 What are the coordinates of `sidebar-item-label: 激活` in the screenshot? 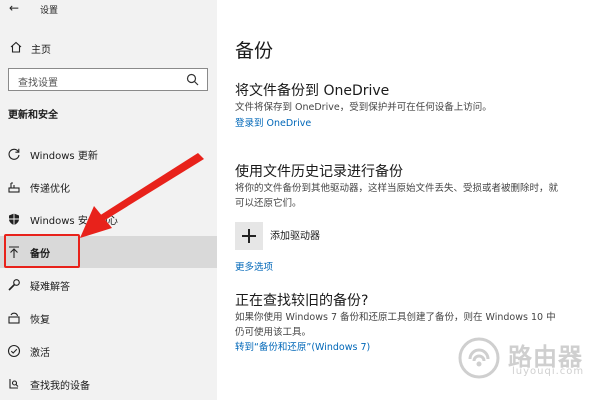 It's located at (40, 353).